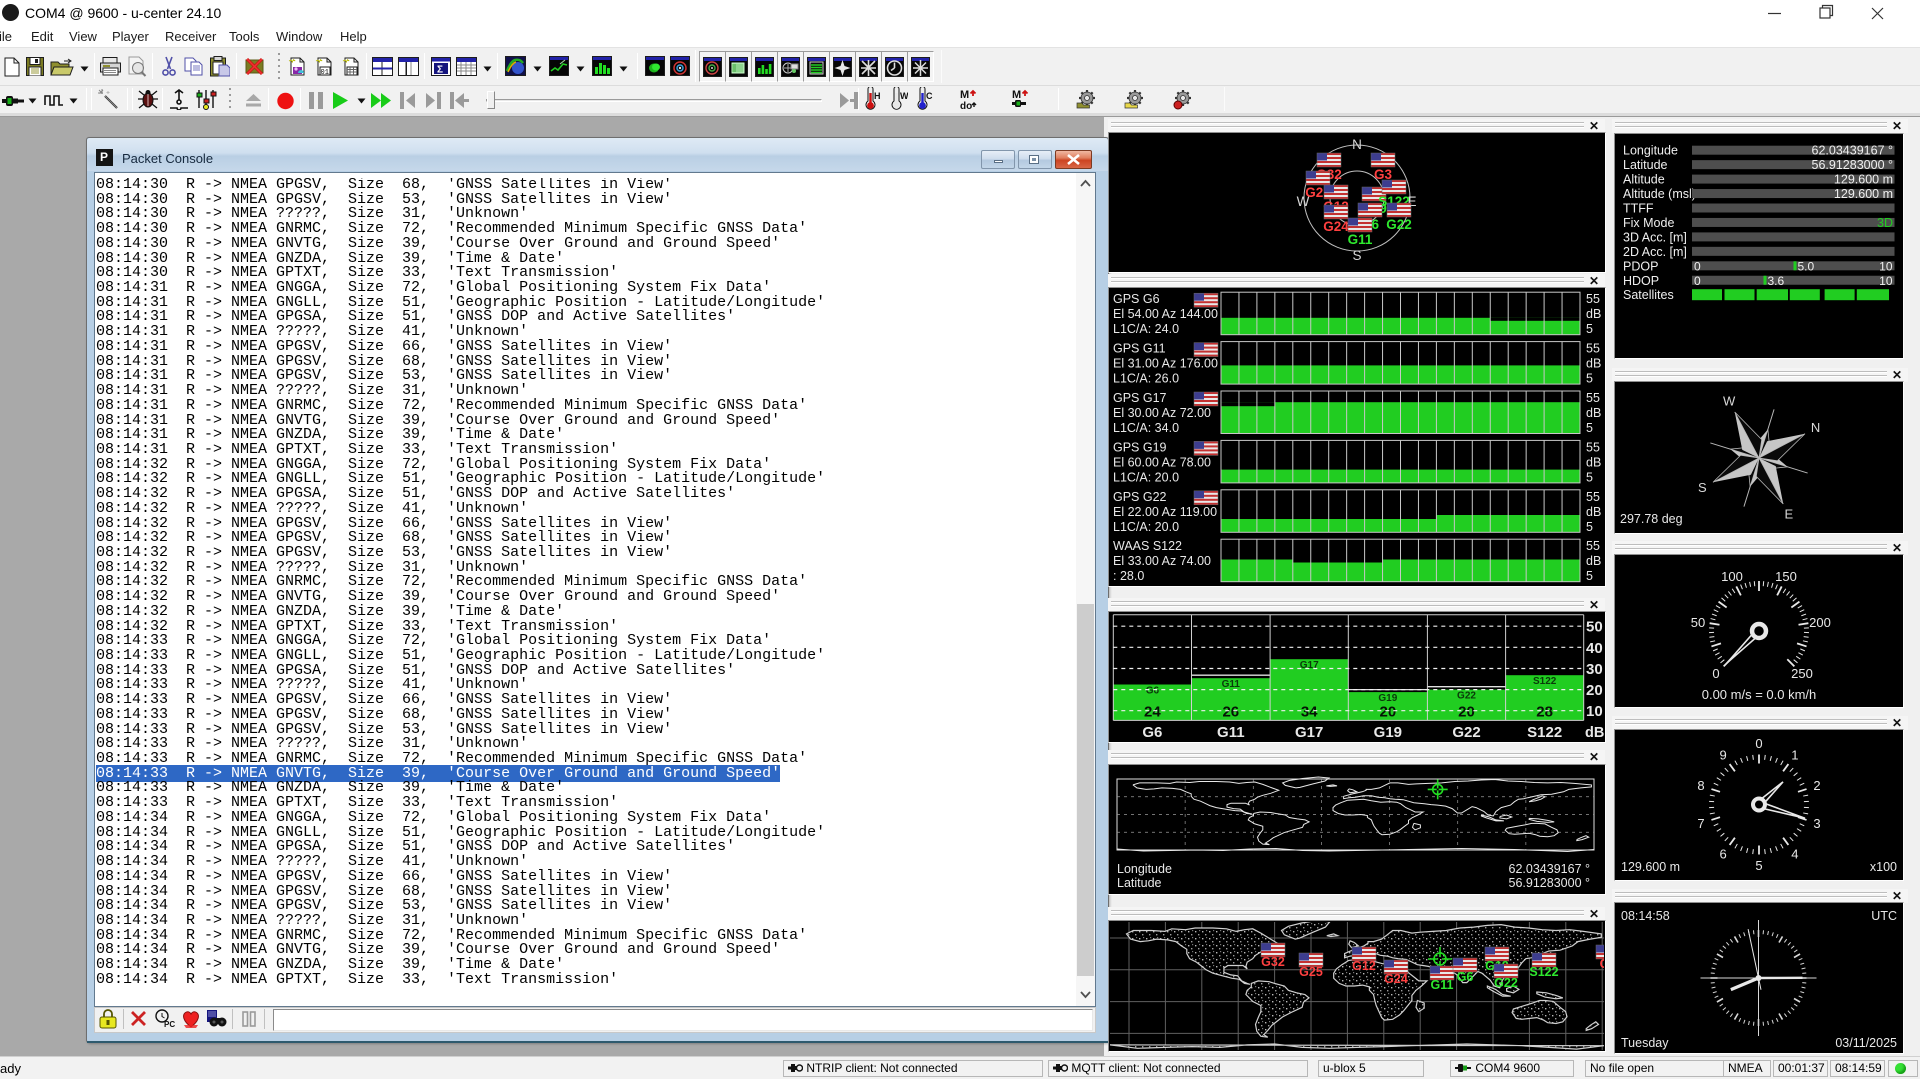 This screenshot has width=1920, height=1079. What do you see at coordinates (1645, 1043) in the screenshot?
I see `svg-text: Tuesday` at bounding box center [1645, 1043].